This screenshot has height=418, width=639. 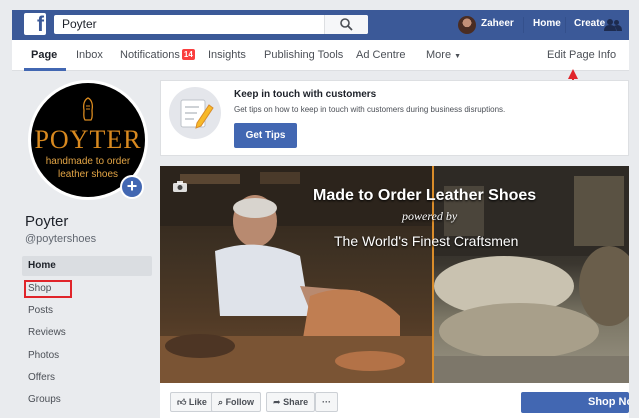 I want to click on follow-label: Follow, so click(x=240, y=402).